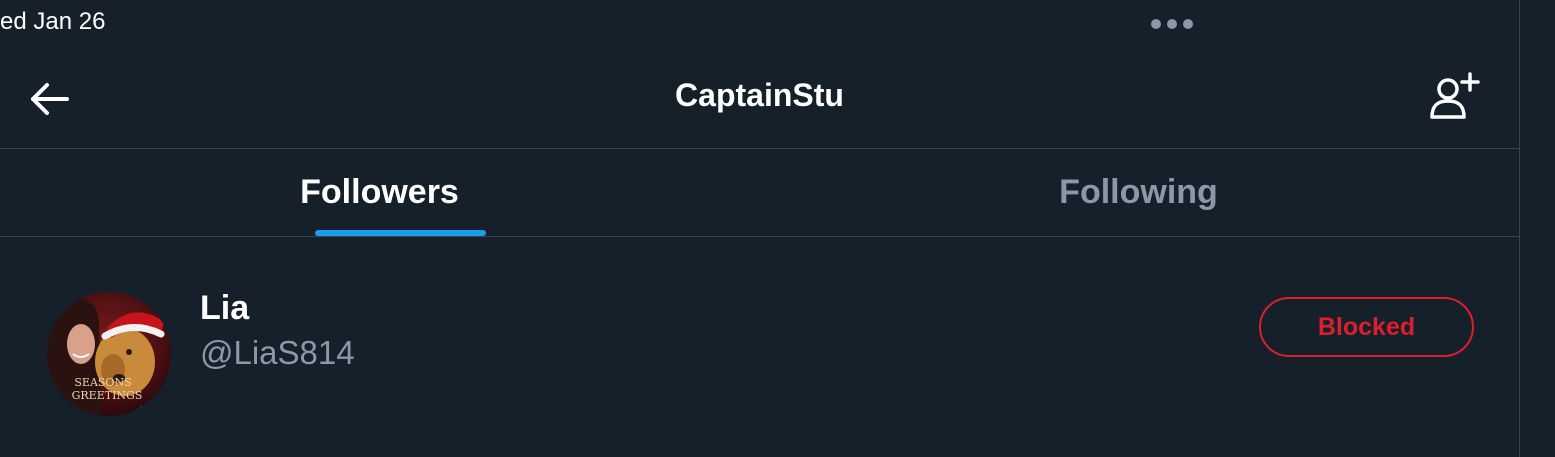 This screenshot has width=1555, height=457. What do you see at coordinates (1537, 228) in the screenshot?
I see `side-panel-edge` at bounding box center [1537, 228].